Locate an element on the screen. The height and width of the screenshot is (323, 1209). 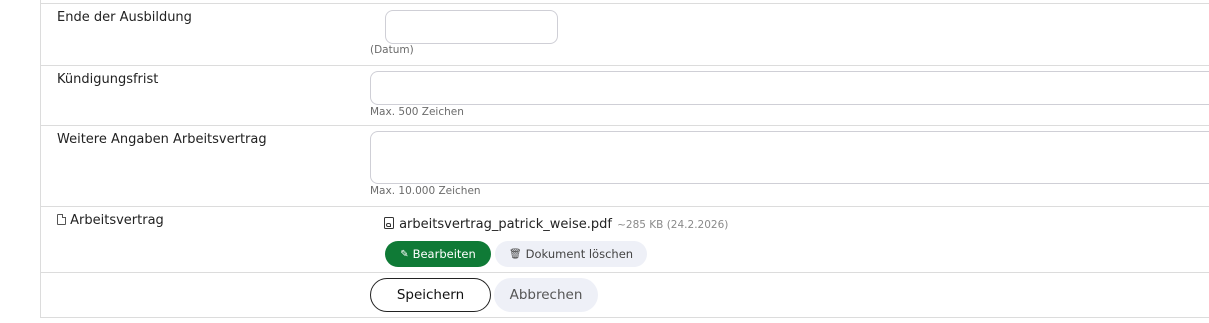
save-label: Speichern is located at coordinates (430, 295).